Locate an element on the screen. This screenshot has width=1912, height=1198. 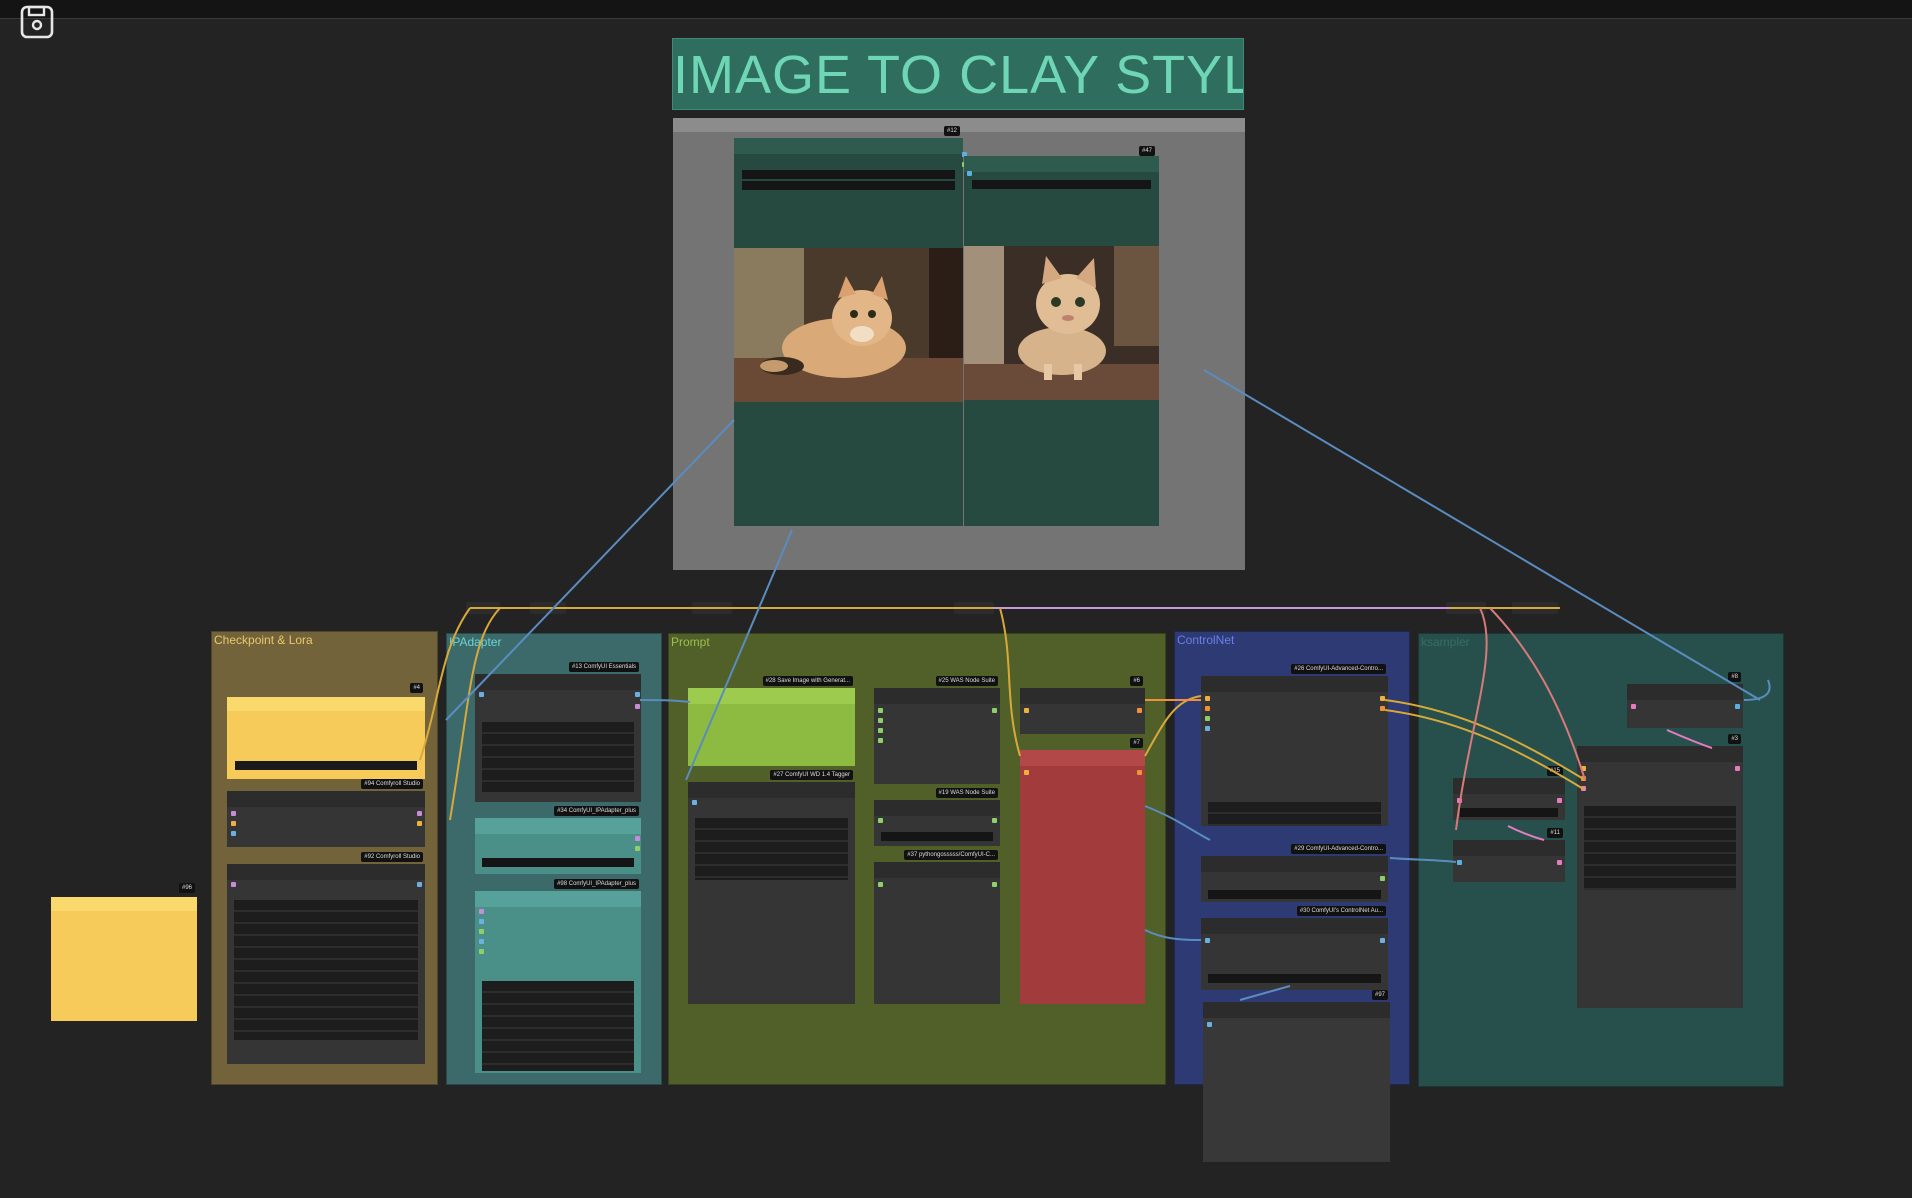
node-11: #11 is located at coordinates (1509, 855).